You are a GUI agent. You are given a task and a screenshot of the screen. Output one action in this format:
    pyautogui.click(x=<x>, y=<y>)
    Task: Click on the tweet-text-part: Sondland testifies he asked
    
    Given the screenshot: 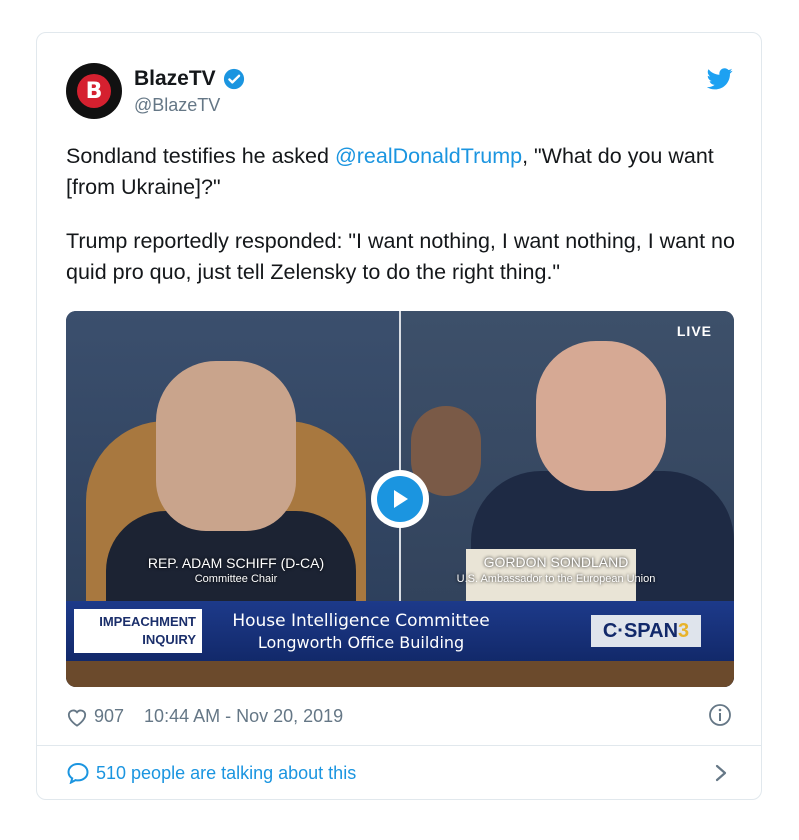 What is the action you would take?
    pyautogui.click(x=200, y=156)
    